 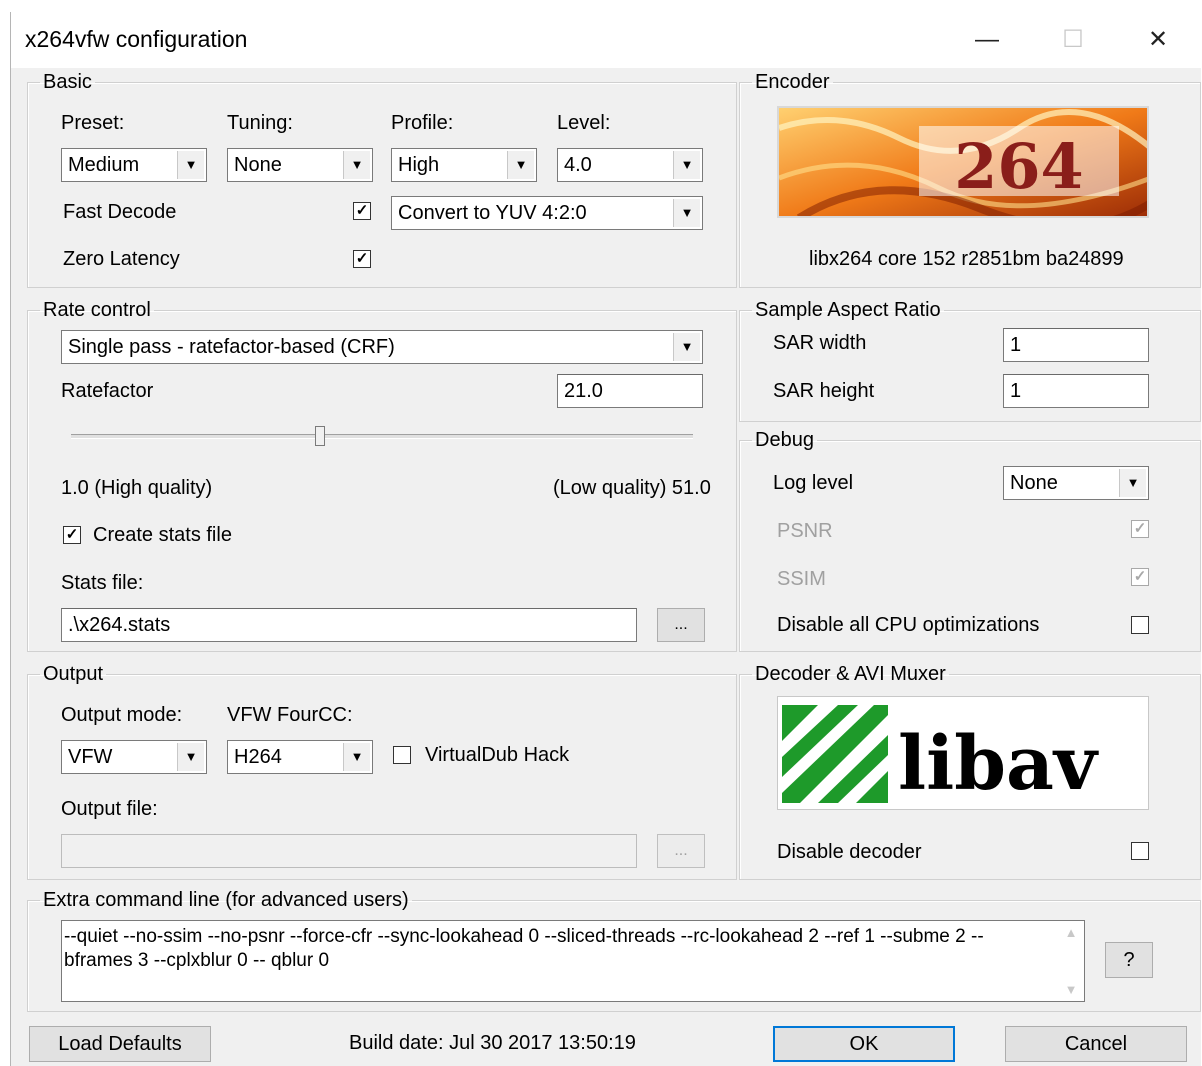 What do you see at coordinates (805, 531) in the screenshot?
I see `psnr-label: PSNR` at bounding box center [805, 531].